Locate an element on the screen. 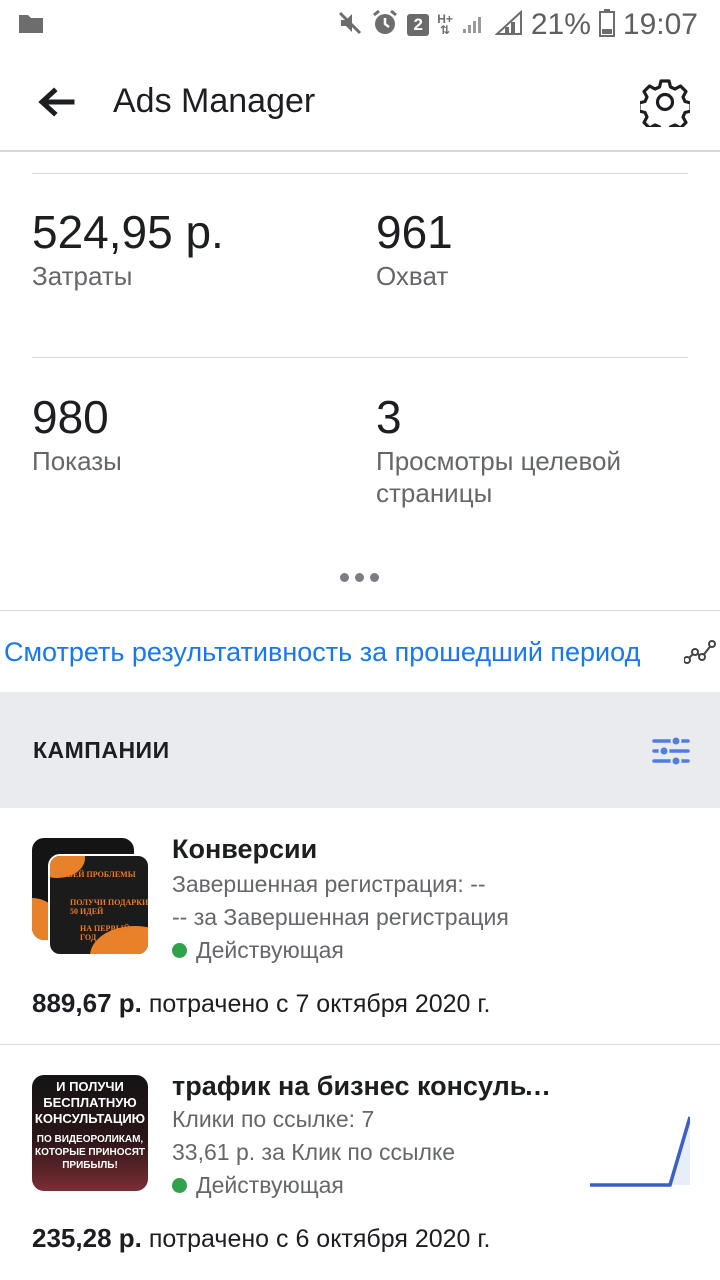 The width and height of the screenshot is (720, 1280). spend-text: потрачено с 7 октября 2020 г. is located at coordinates (319, 1004).